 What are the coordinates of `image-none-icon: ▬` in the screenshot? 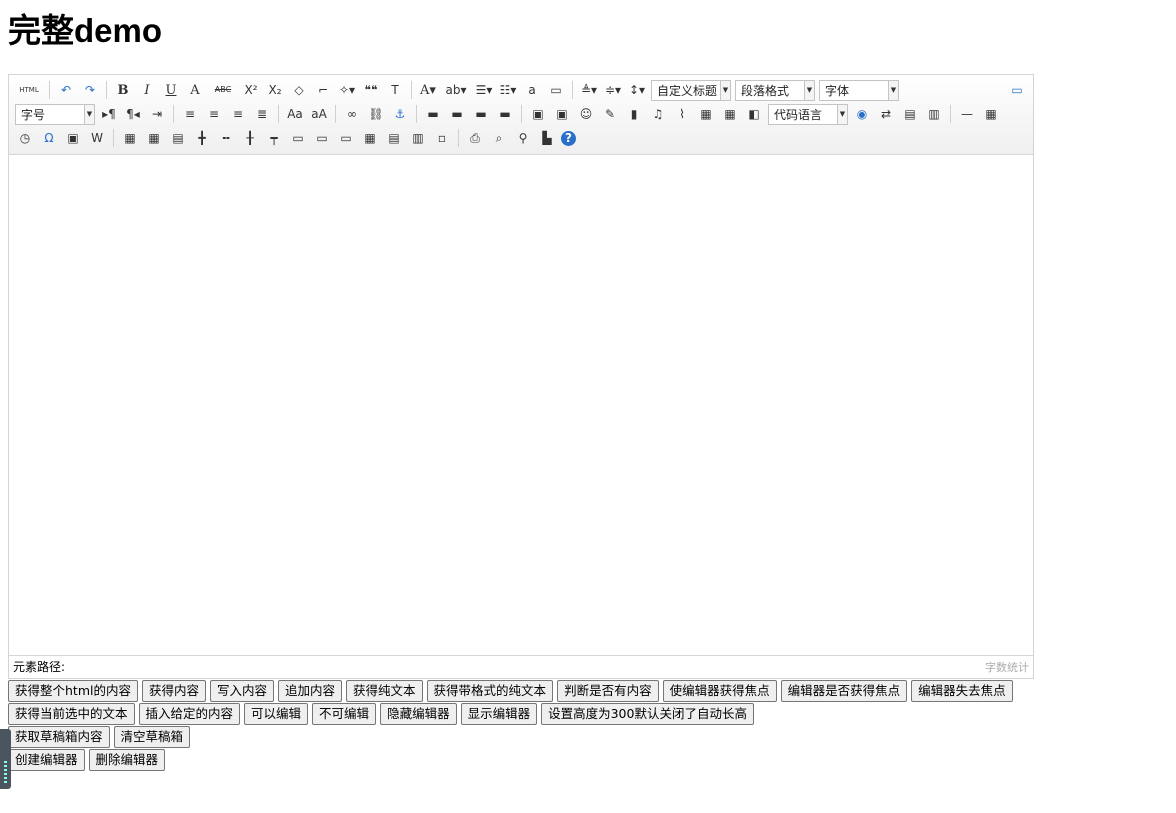 It's located at (433, 114).